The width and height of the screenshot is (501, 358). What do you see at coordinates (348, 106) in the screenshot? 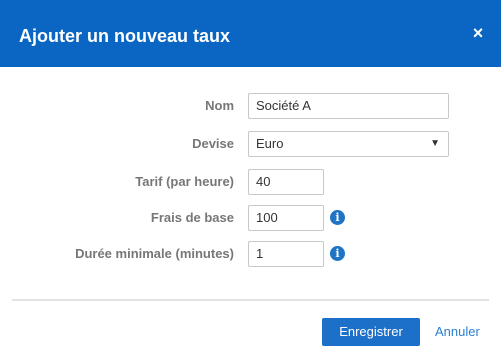
I see `name-field: Société A` at bounding box center [348, 106].